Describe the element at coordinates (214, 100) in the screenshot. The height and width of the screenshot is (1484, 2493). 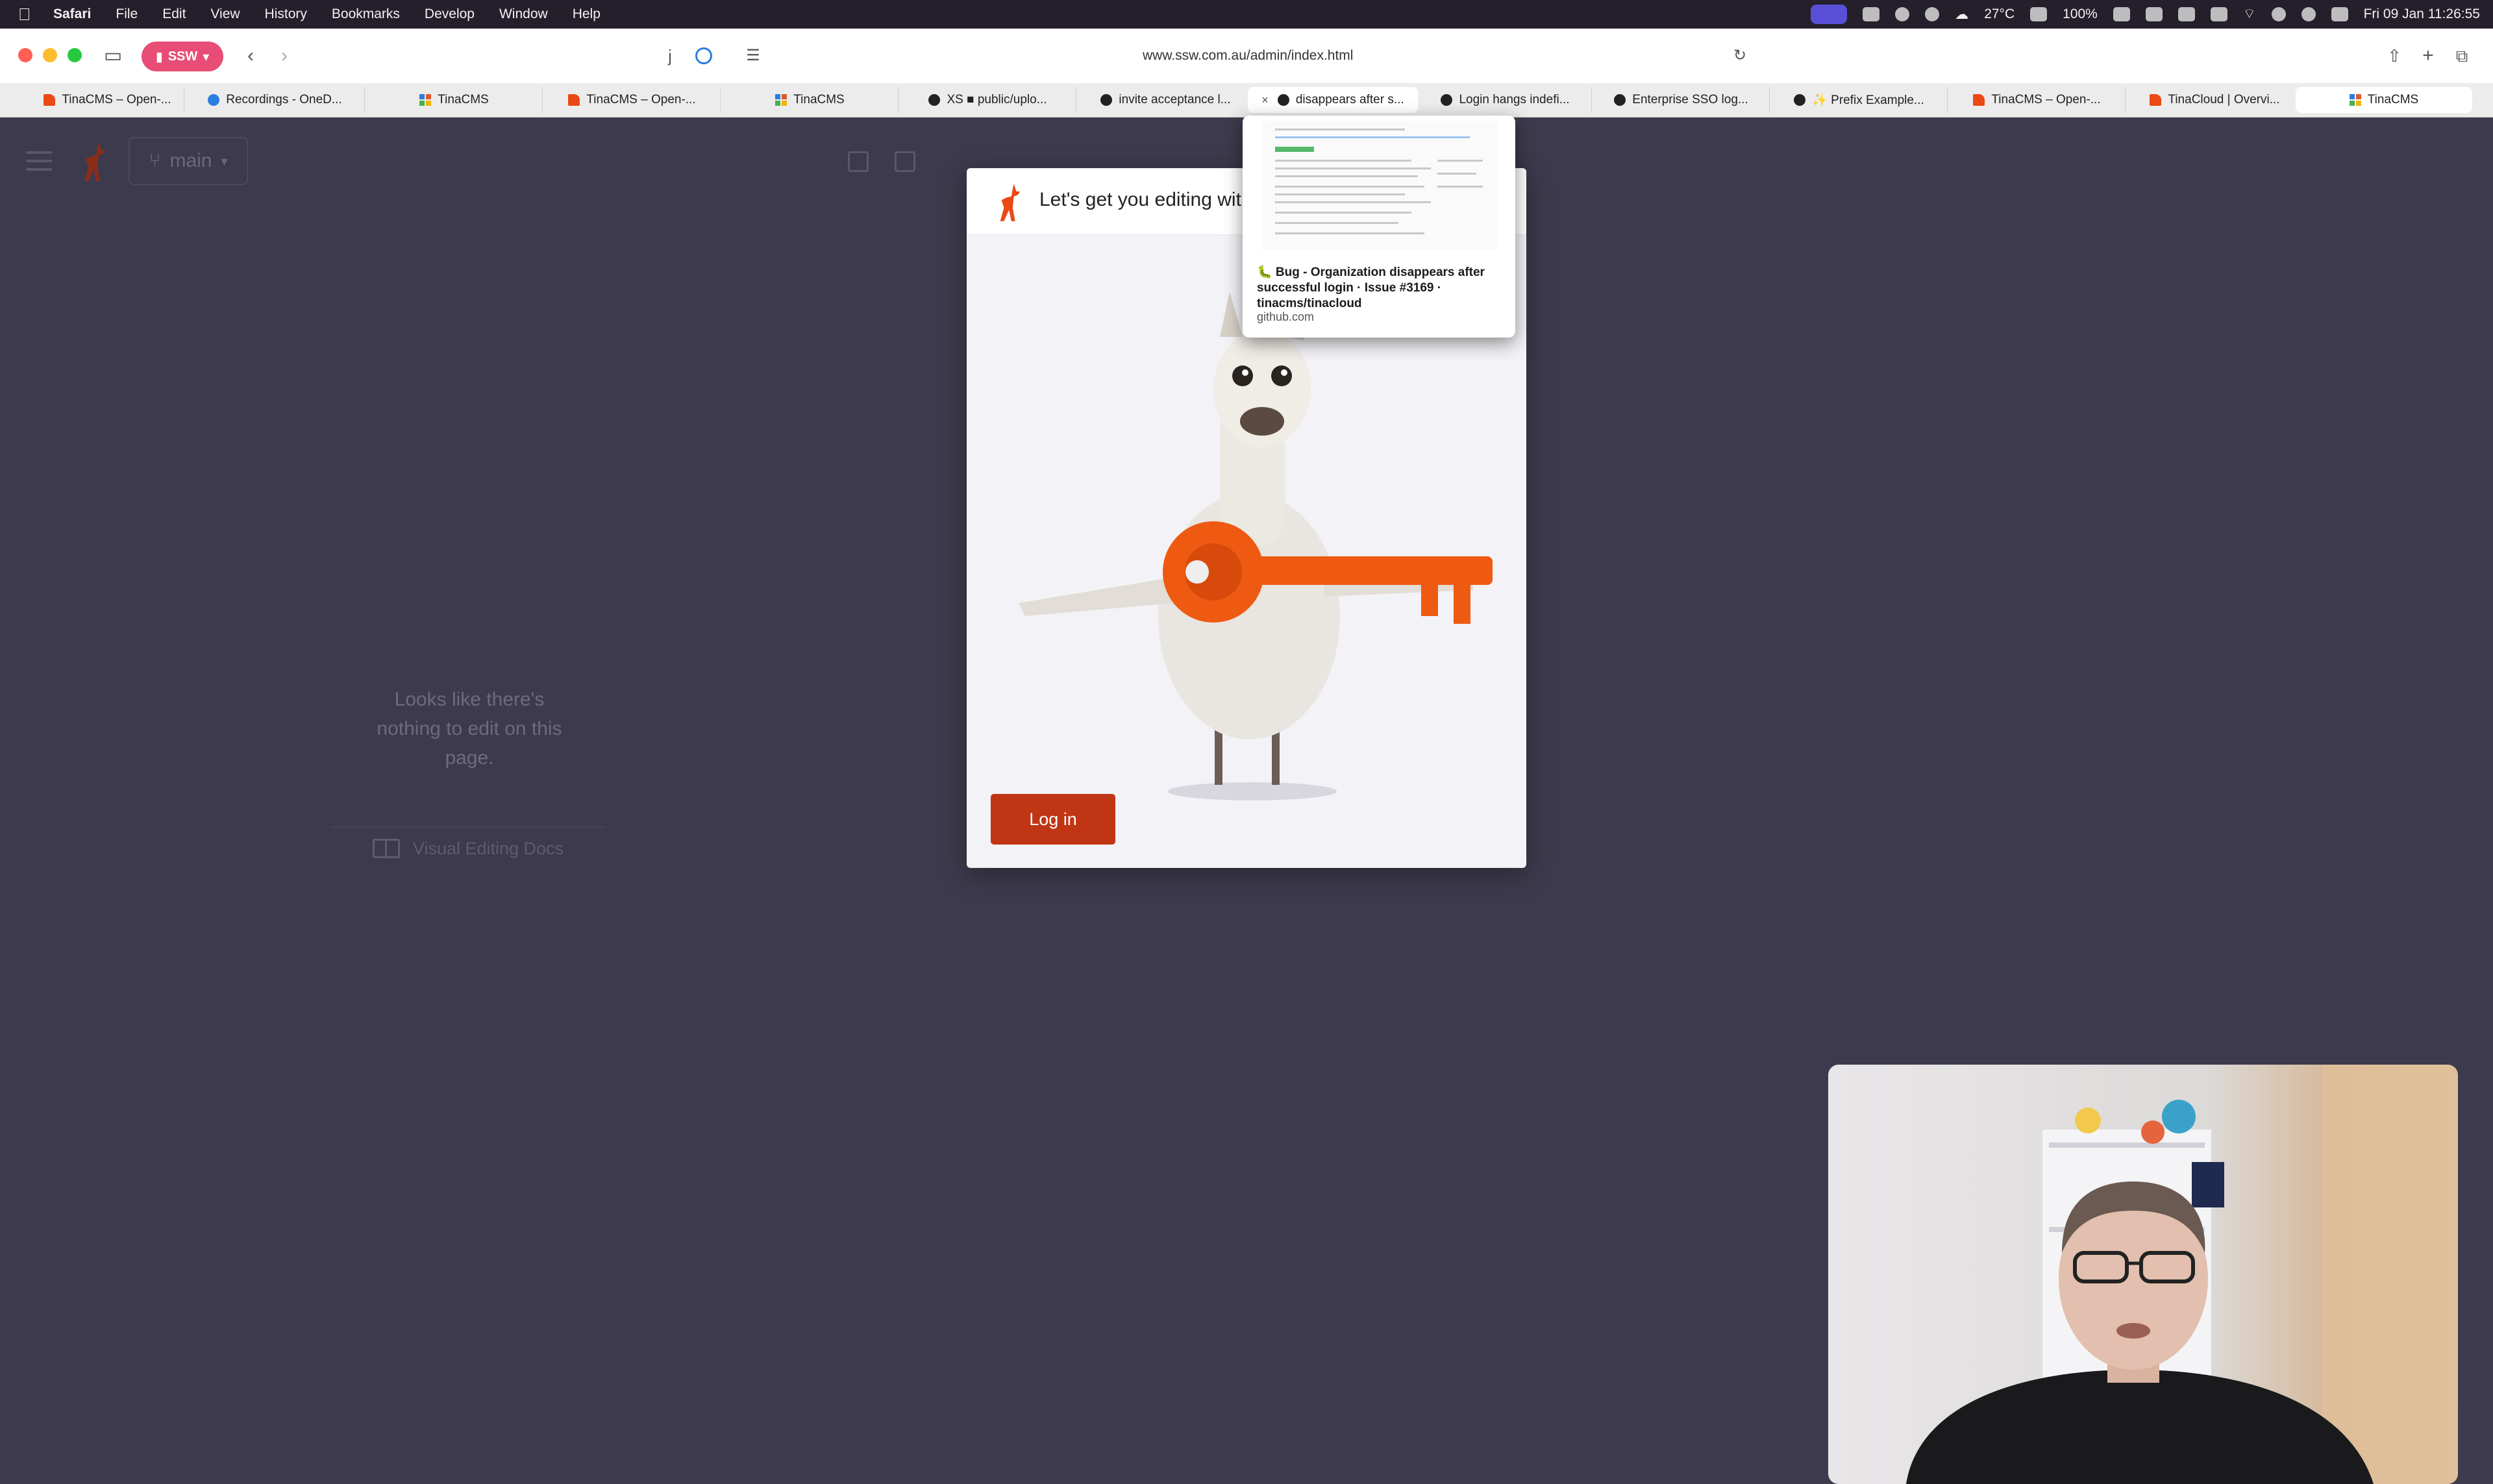
I see `onedrive-favicon-icon` at that location.